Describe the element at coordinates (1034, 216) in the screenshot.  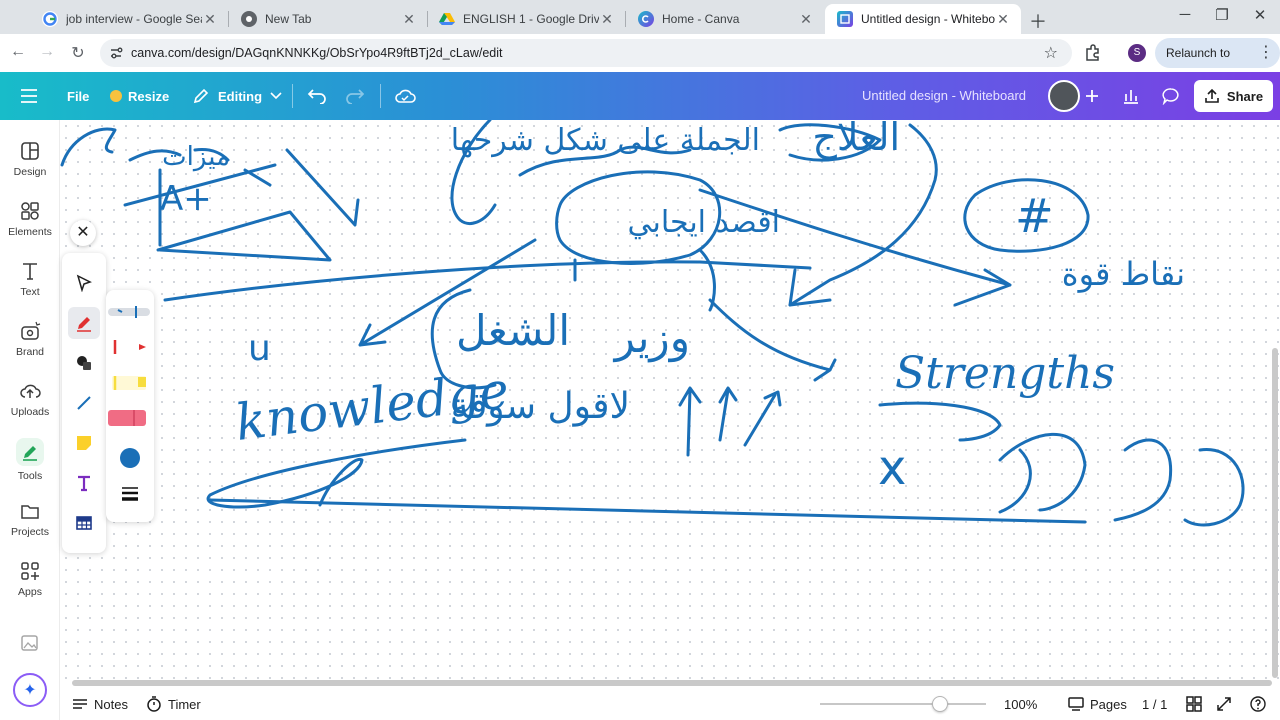
I see `handwriting-hash: #` at that location.